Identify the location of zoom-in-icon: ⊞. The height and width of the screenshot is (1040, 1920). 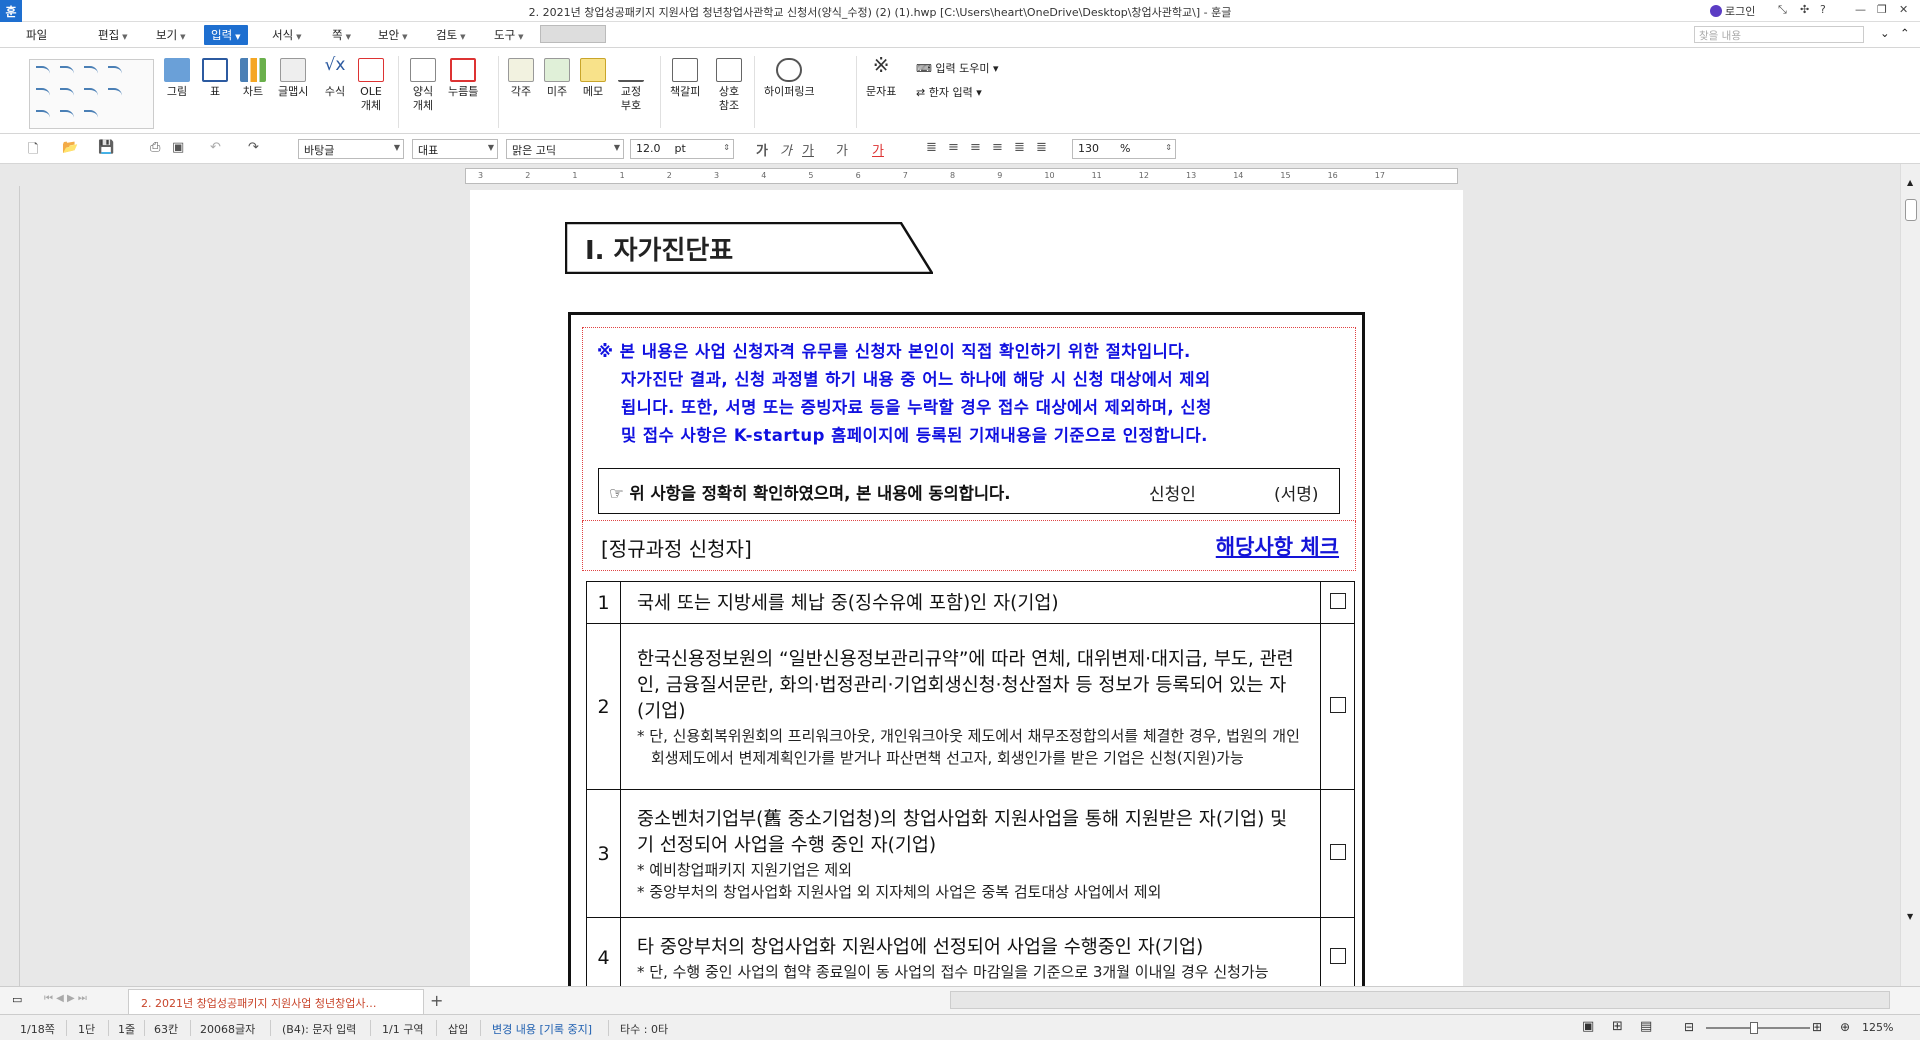
(1817, 1027).